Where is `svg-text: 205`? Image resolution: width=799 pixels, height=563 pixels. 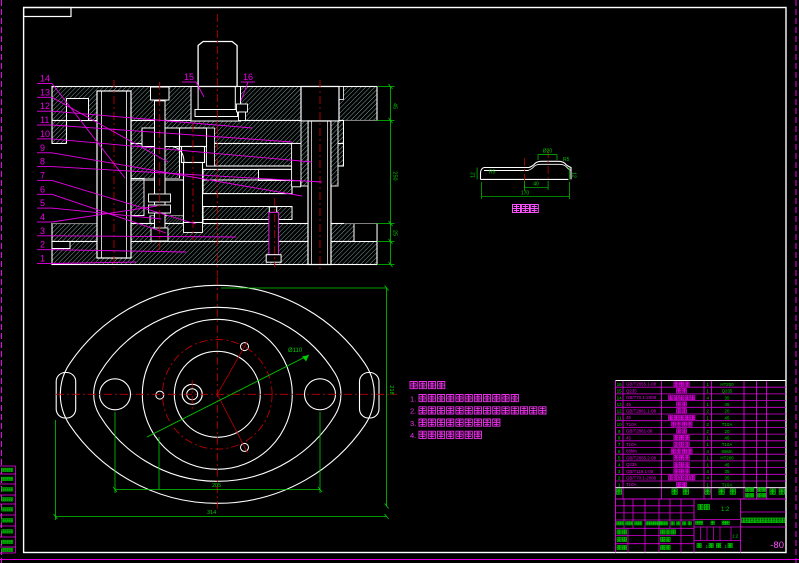
svg-text: 205 is located at coordinates (216, 486).